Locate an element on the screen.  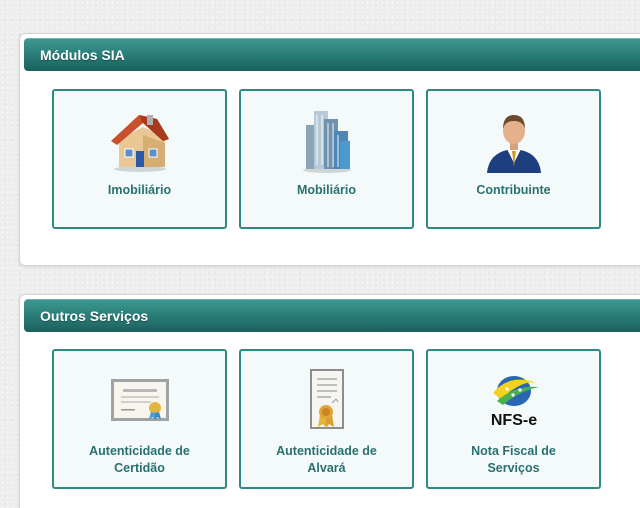
nfse-logo-text: NFS-e is located at coordinates (513, 420).